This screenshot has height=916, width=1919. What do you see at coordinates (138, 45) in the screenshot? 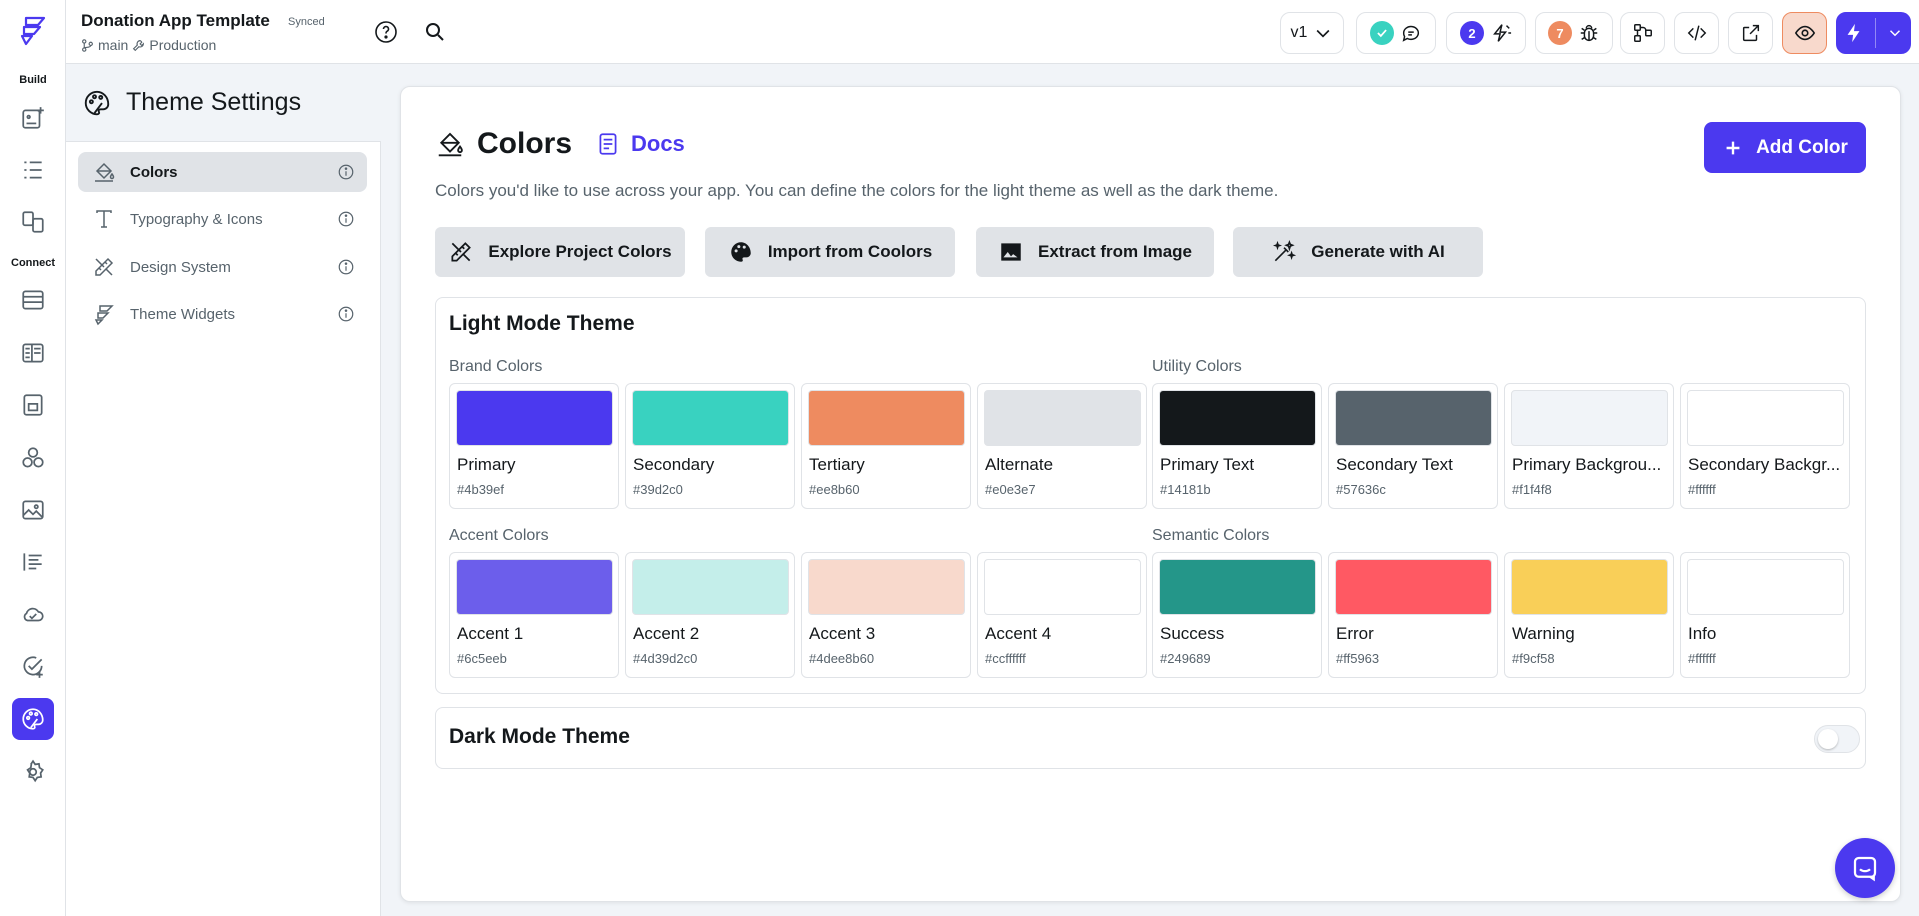
I see `wrench-icon` at bounding box center [138, 45].